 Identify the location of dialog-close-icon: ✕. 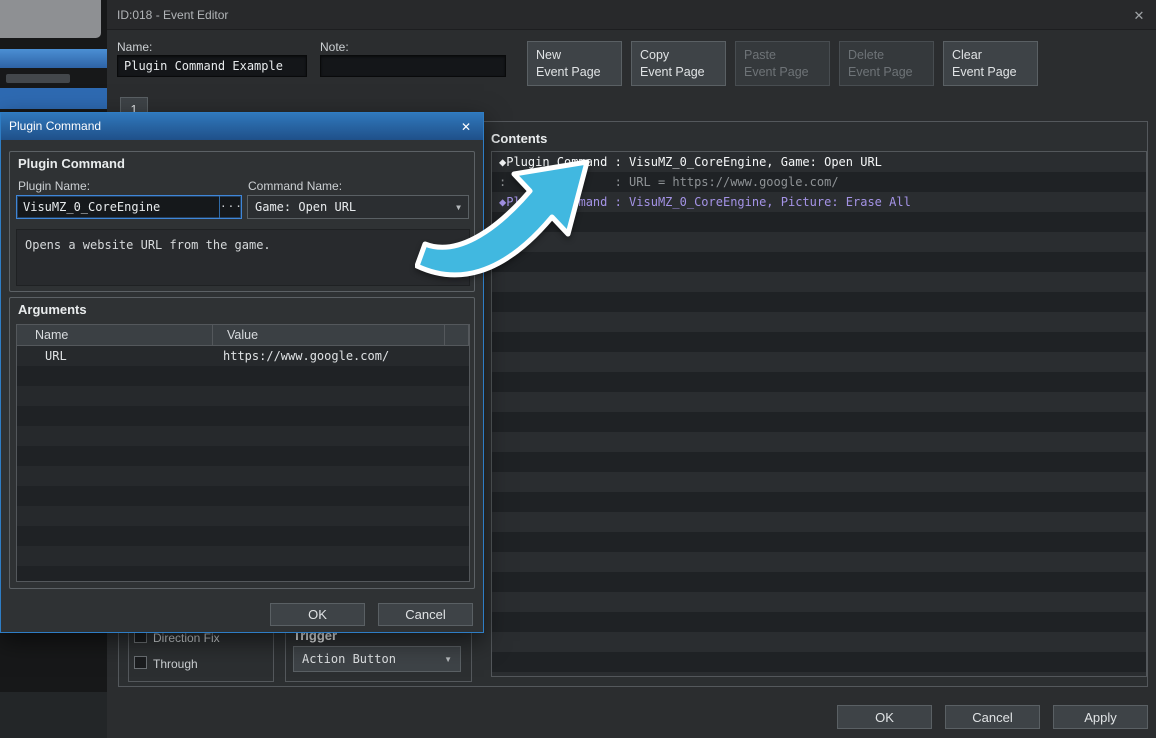
(466, 127).